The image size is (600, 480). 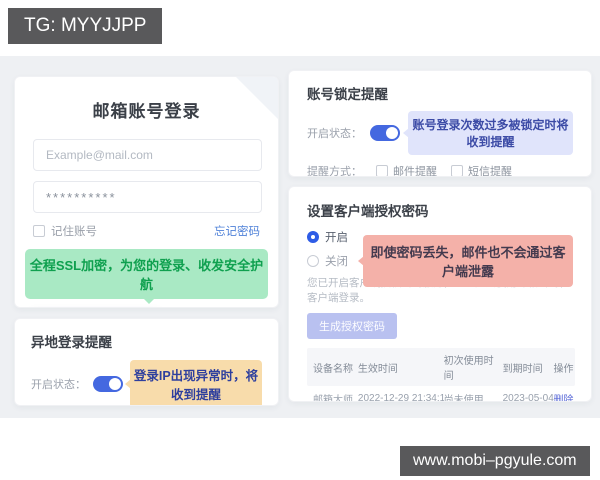 What do you see at coordinates (400, 397) in the screenshot?
I see `table-cell: 2022-12-29 21:34:12` at bounding box center [400, 397].